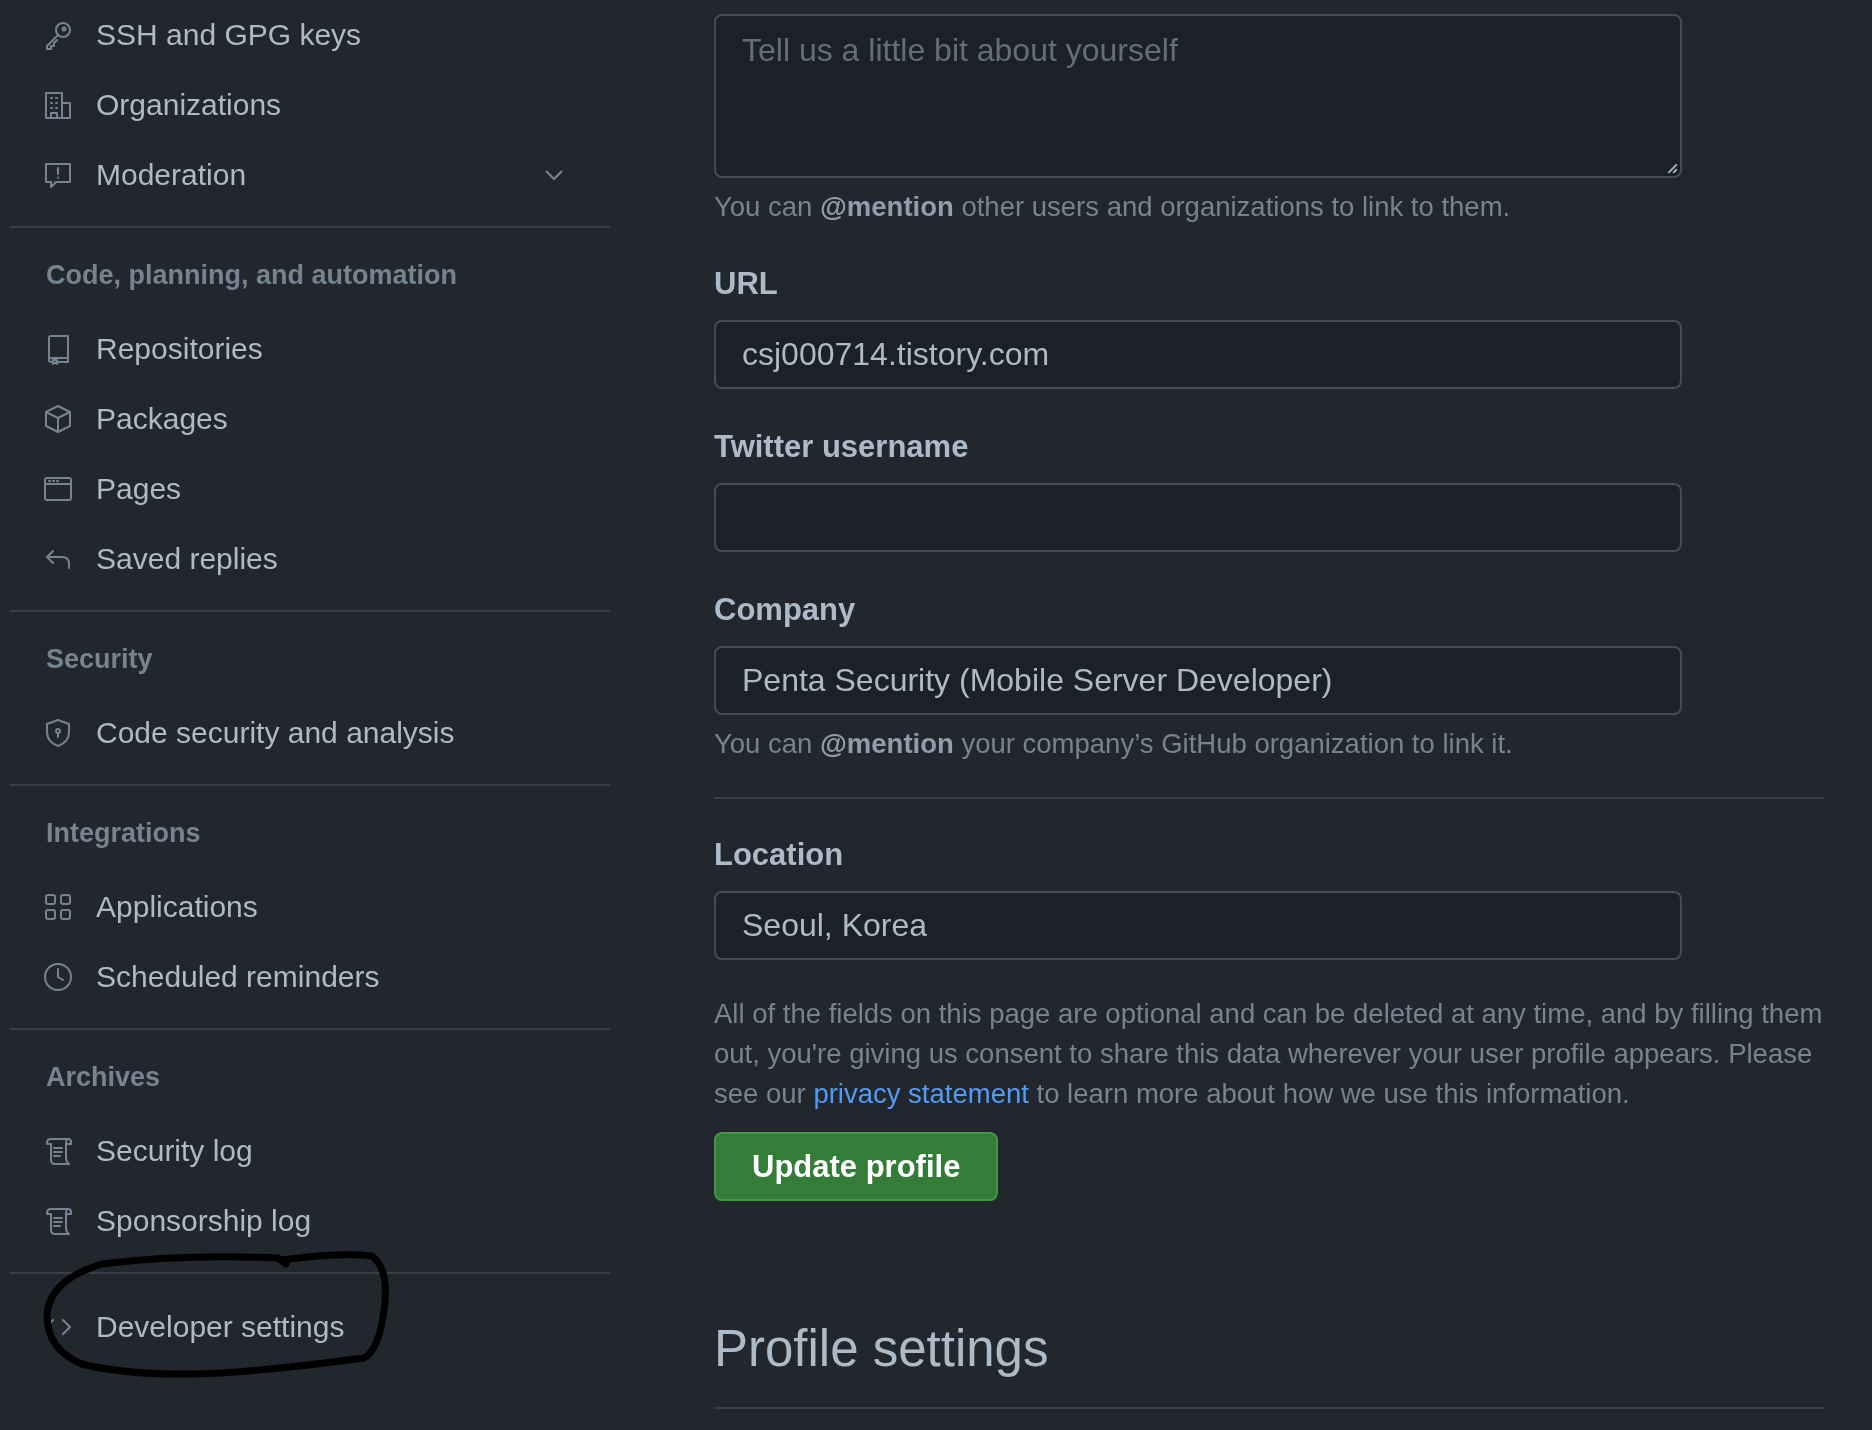  I want to click on field-label: URL, so click(746, 284).